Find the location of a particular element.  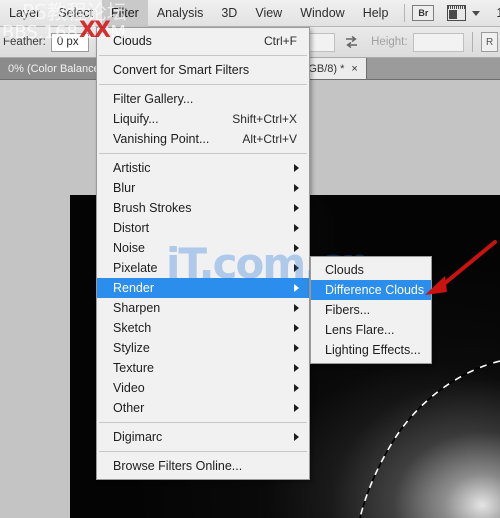

document-tab-label: 0% (Color Balance is located at coordinates (54, 68).